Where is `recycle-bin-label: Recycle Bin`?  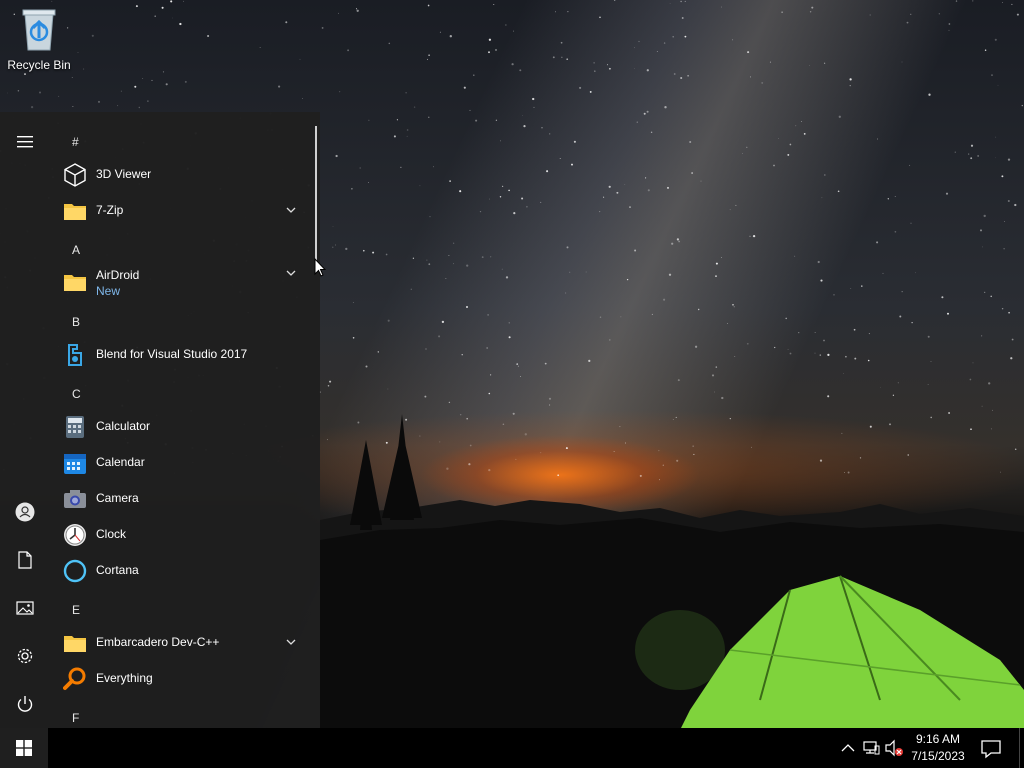 recycle-bin-label: Recycle Bin is located at coordinates (39, 65).